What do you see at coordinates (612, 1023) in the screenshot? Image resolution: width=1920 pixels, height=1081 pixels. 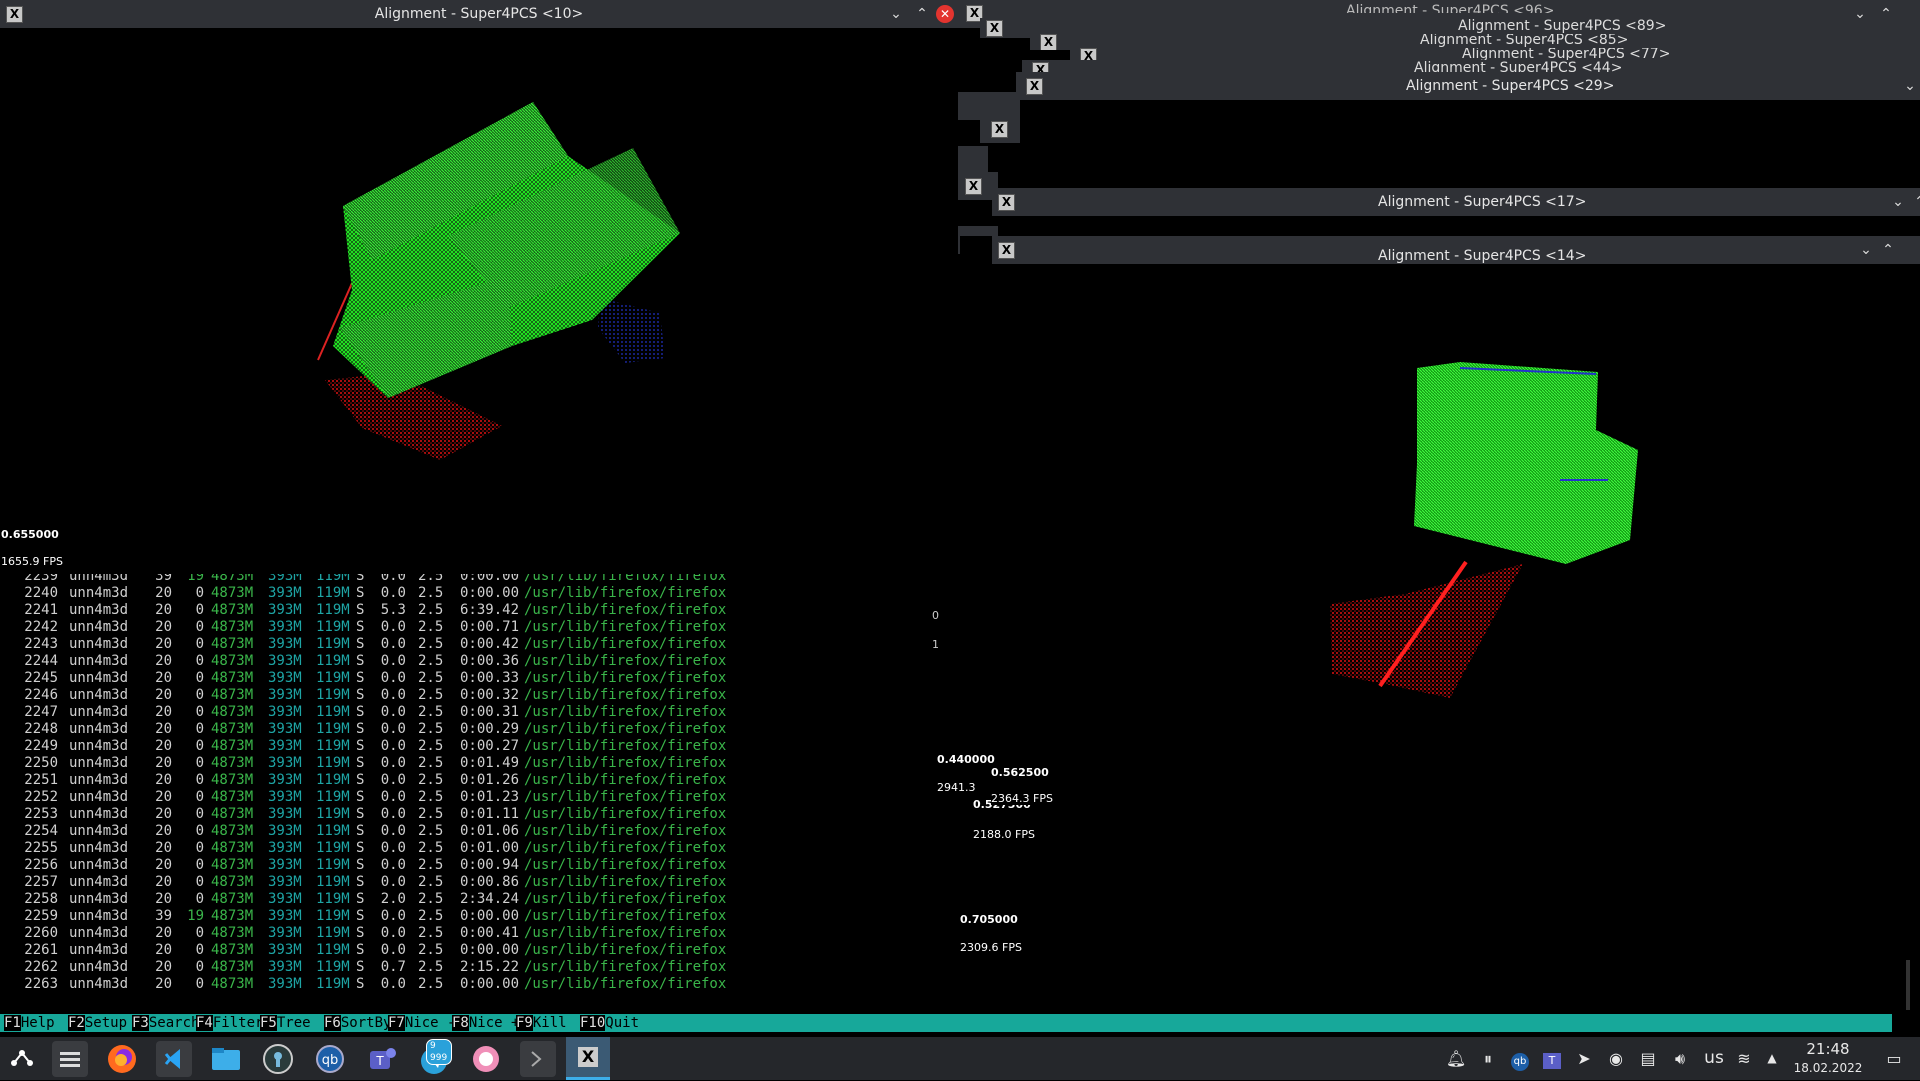 I see `fkey-f10: F10Quit` at bounding box center [612, 1023].